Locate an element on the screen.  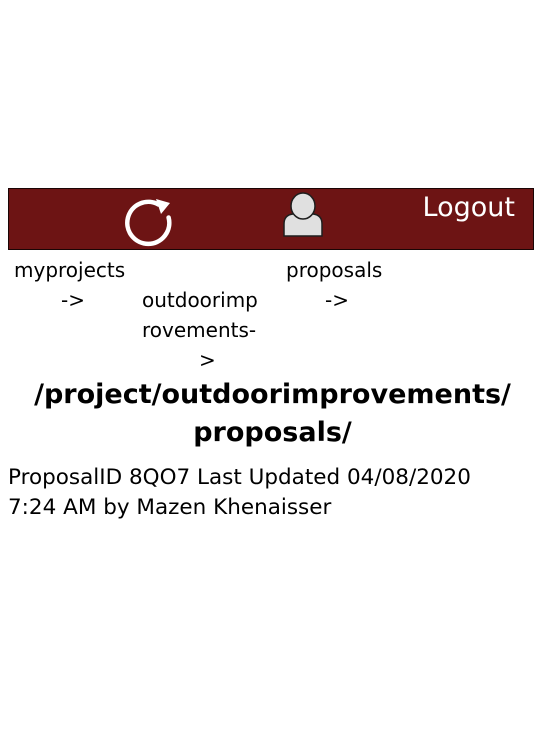
top-navigation-bar: Logout is located at coordinates (271, 219).